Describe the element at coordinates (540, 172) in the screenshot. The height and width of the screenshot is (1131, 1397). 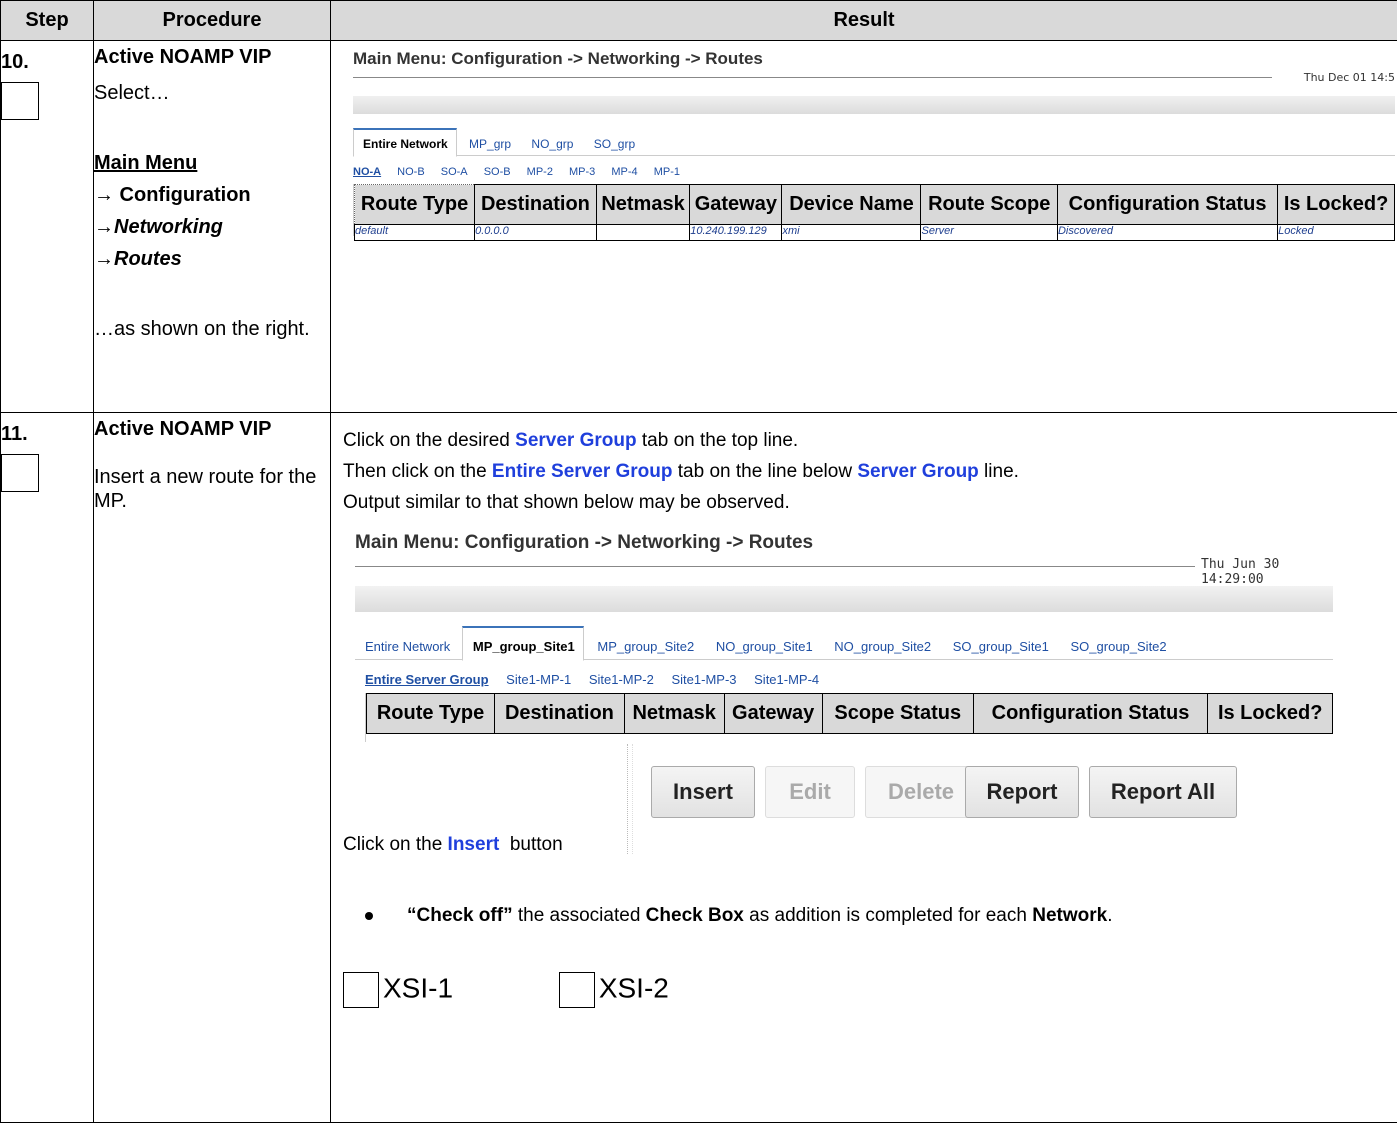
I see `subtab-mp-2: MP-2` at that location.